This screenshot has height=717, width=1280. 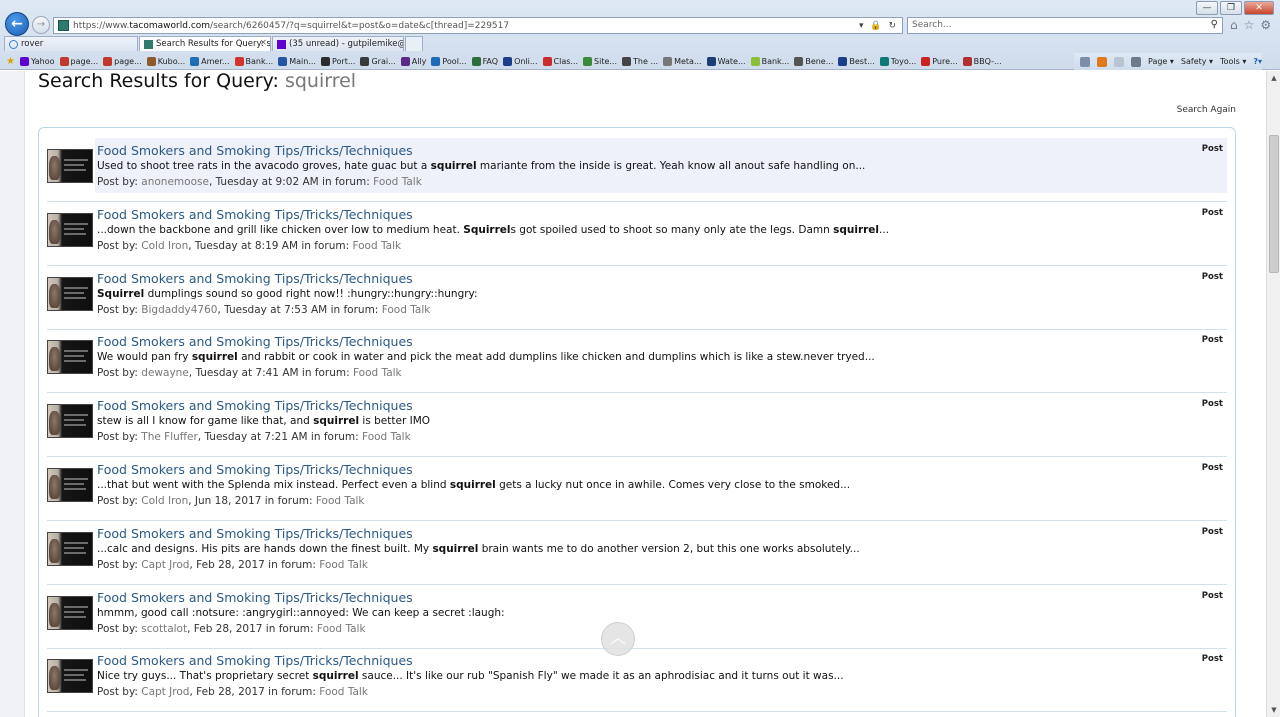 I want to click on new-tab-button, so click(x=414, y=43).